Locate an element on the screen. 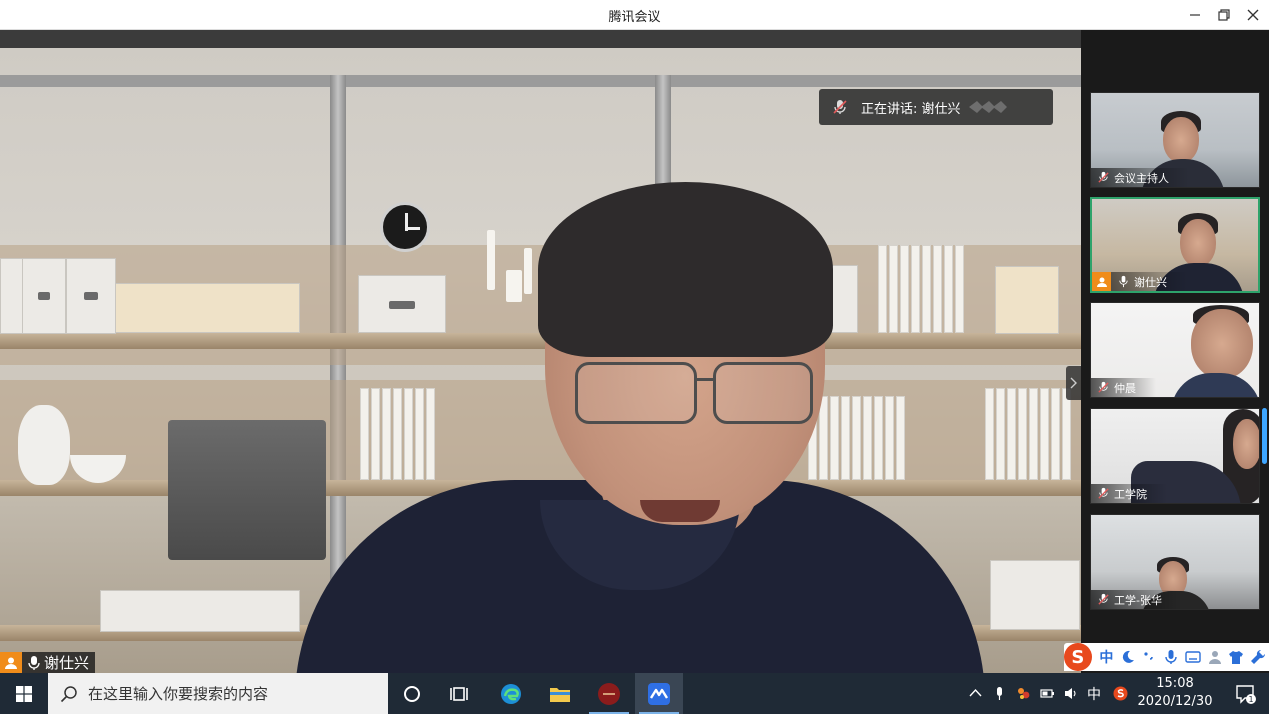 This screenshot has width=1269, height=714. sogou-logo-icon: S is located at coordinates (1078, 657).